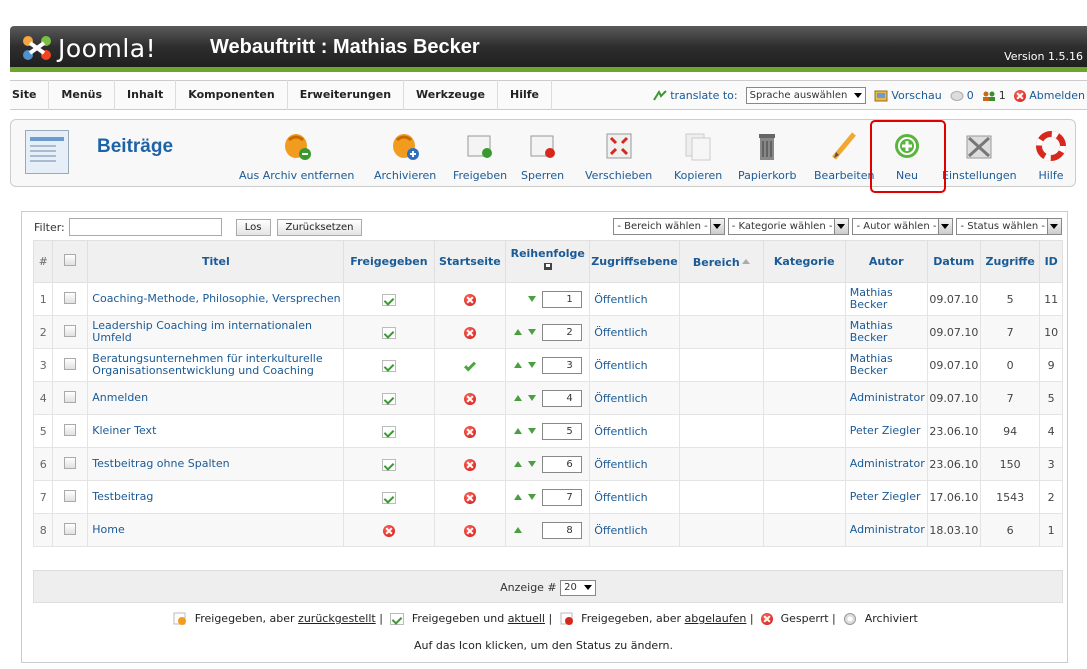 Image resolution: width=1087 pixels, height=669 pixels. I want to click on trash-button: Papierkorb, so click(767, 154).